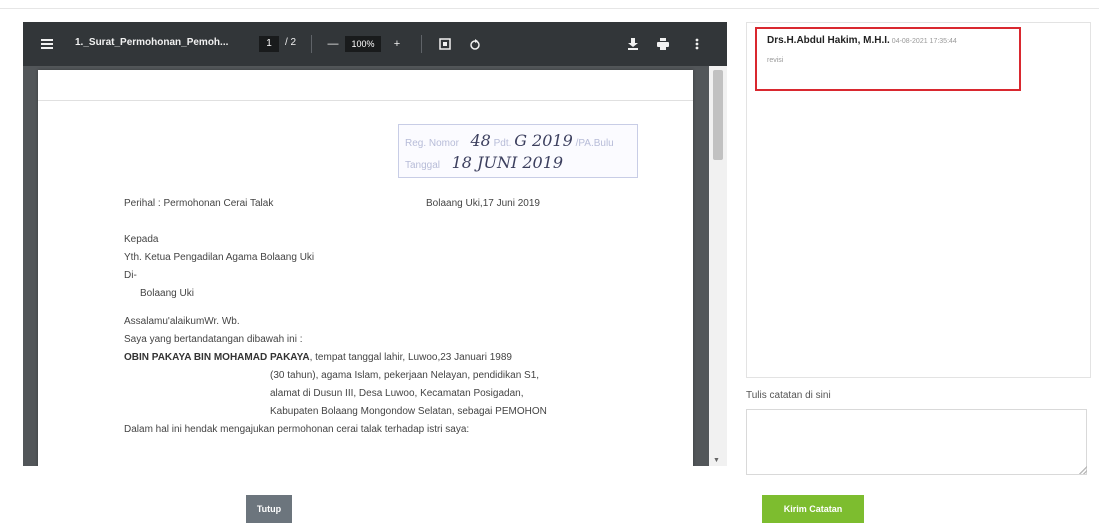 This screenshot has width=1099, height=523. Describe the element at coordinates (507, 162) in the screenshot. I see `reg-date-value: 18 JUNI 2019` at that location.